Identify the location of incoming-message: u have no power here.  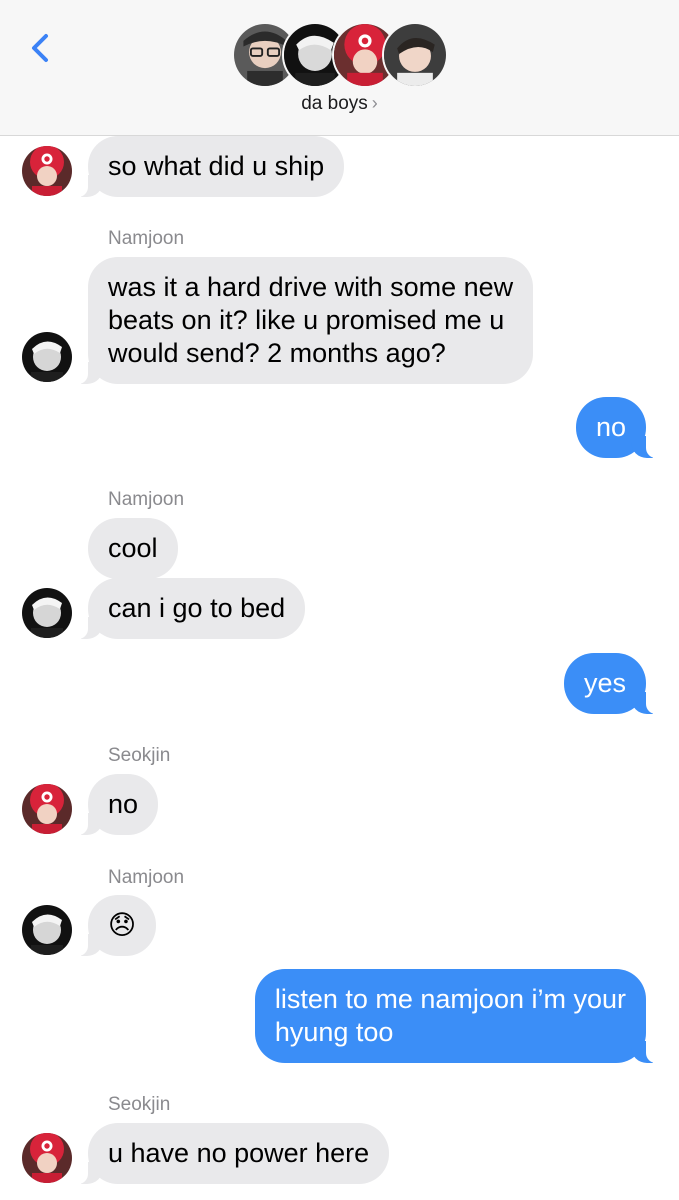
(232, 1153).